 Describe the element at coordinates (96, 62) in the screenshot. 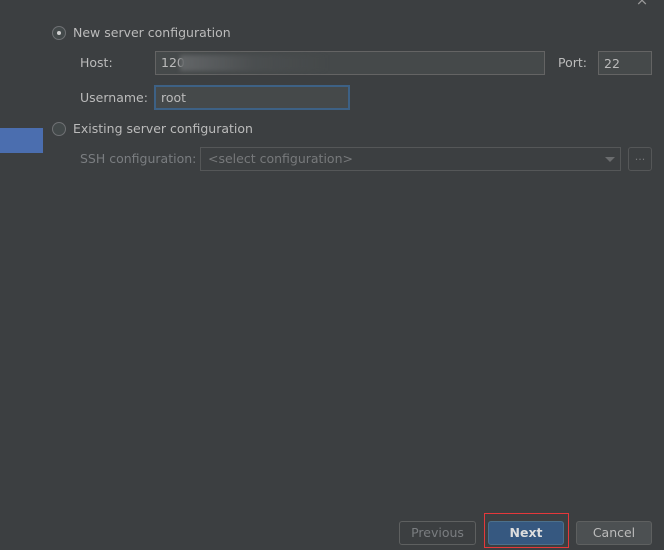

I see `host-label: Host:` at that location.